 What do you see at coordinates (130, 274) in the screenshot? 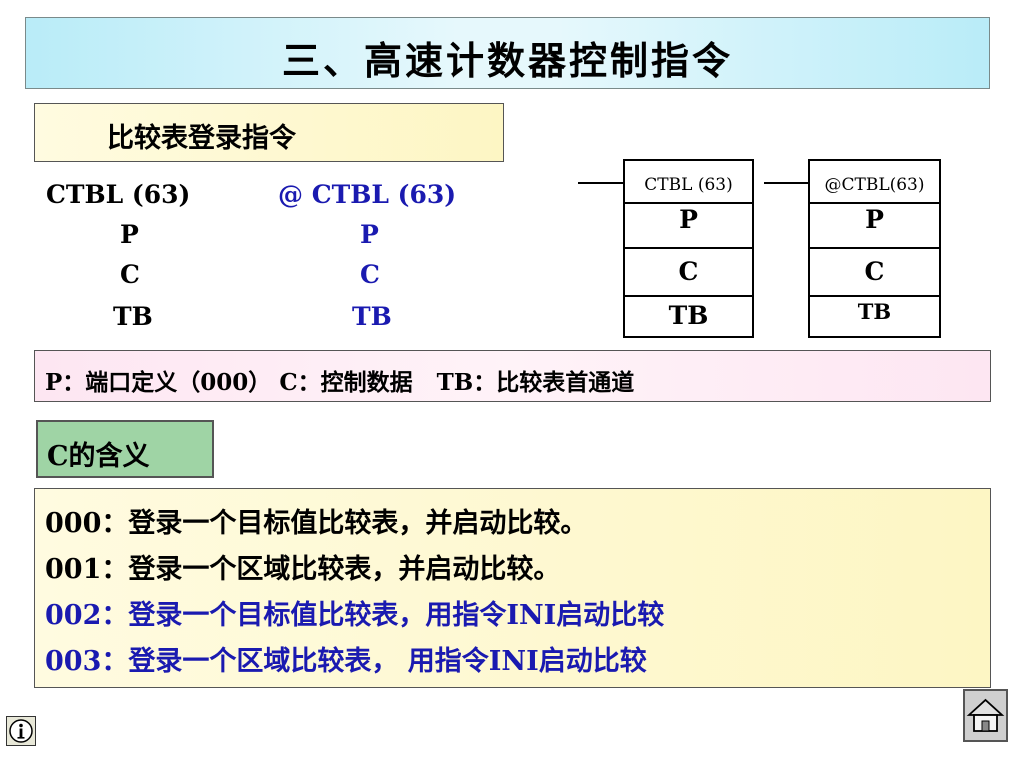
I see `syntax-left-line3: C` at bounding box center [130, 274].